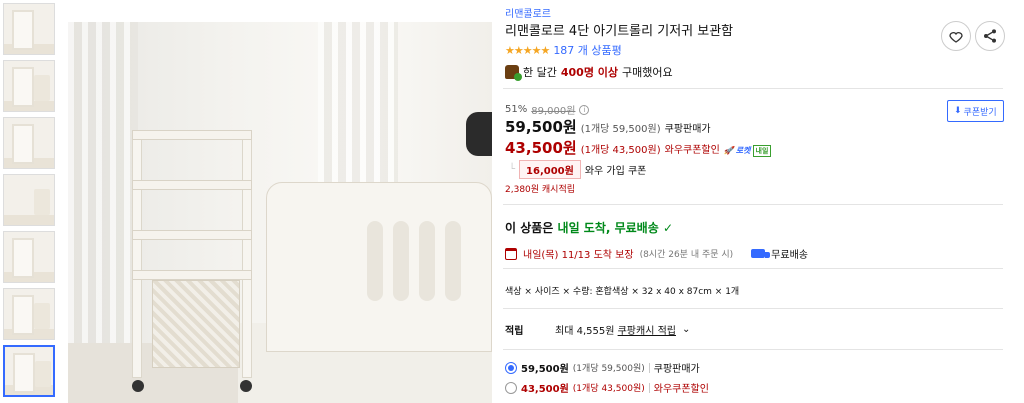  I want to click on bought-suffix: 구매했어요, so click(647, 72).